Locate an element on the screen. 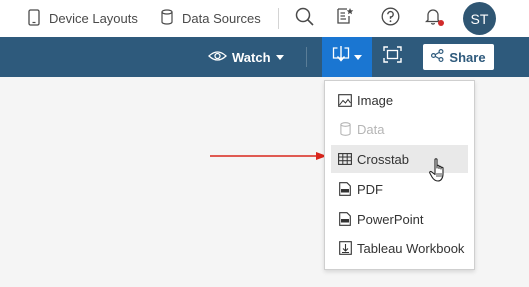 The image size is (529, 287). toolbar-divider is located at coordinates (306, 57).